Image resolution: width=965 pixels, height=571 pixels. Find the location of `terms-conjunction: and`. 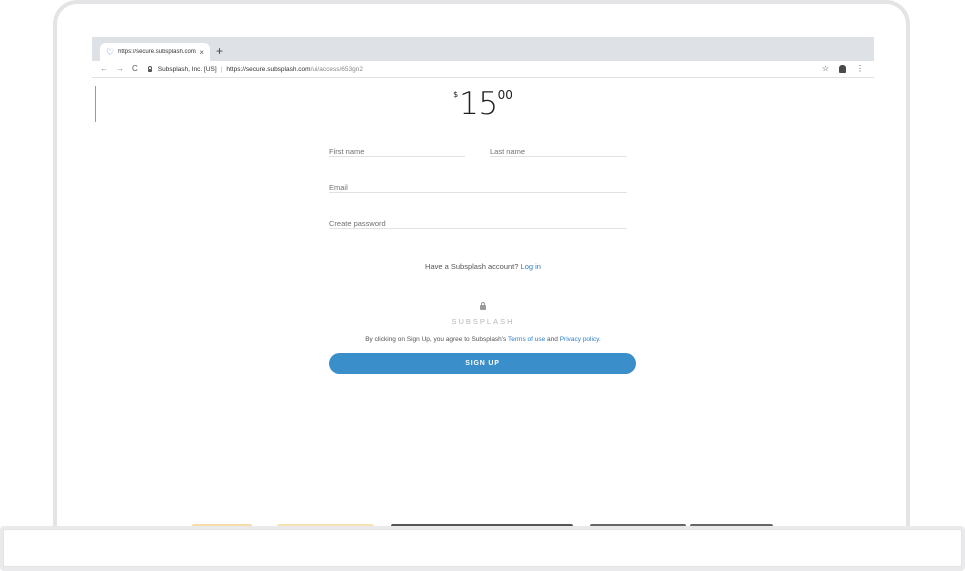

terms-conjunction: and is located at coordinates (552, 339).